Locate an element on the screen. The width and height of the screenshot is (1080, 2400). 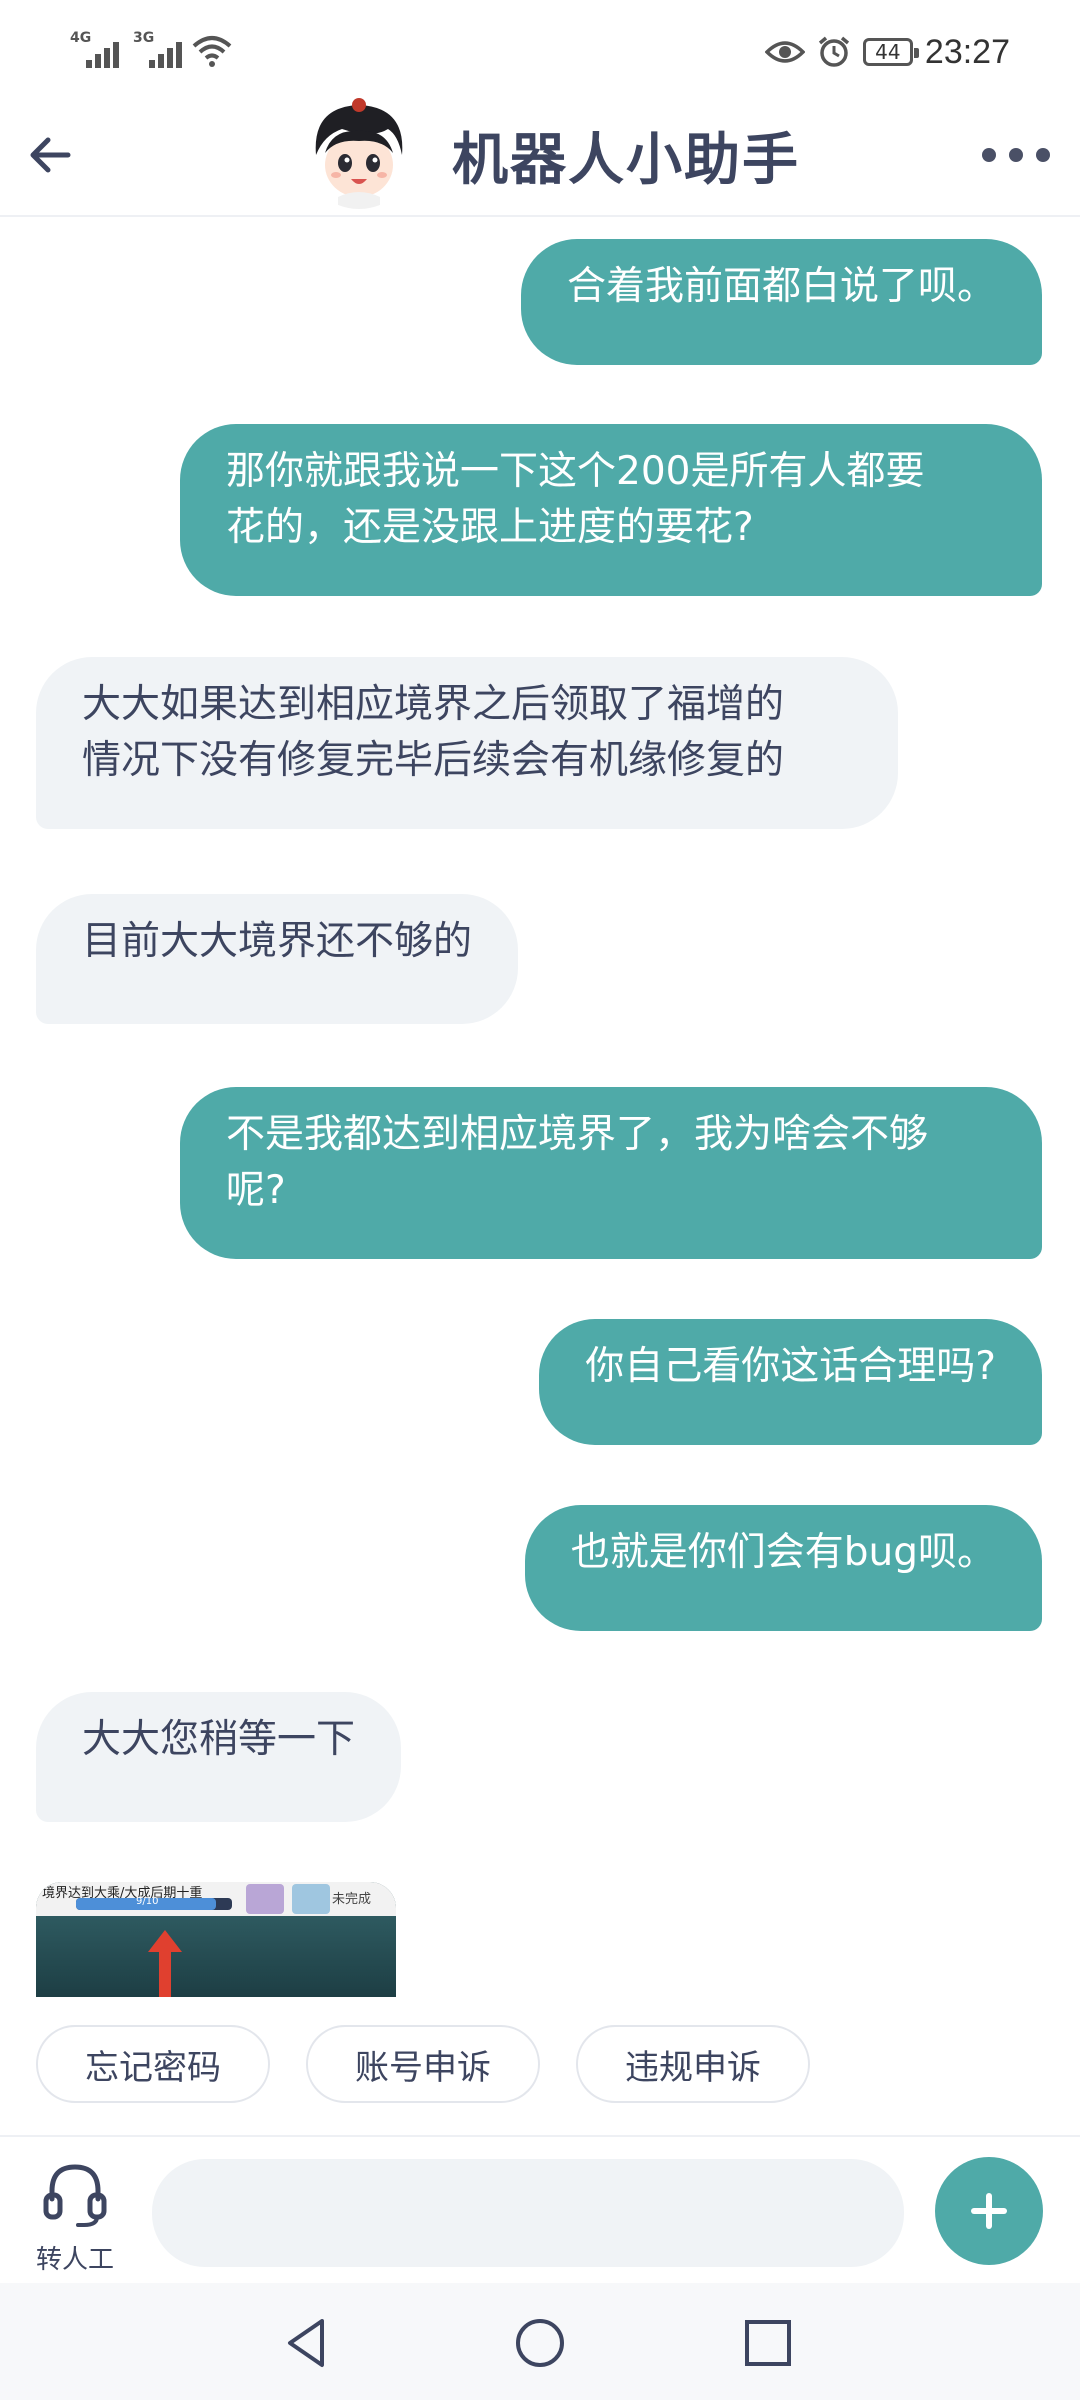
message-input is located at coordinates (528, 2213).